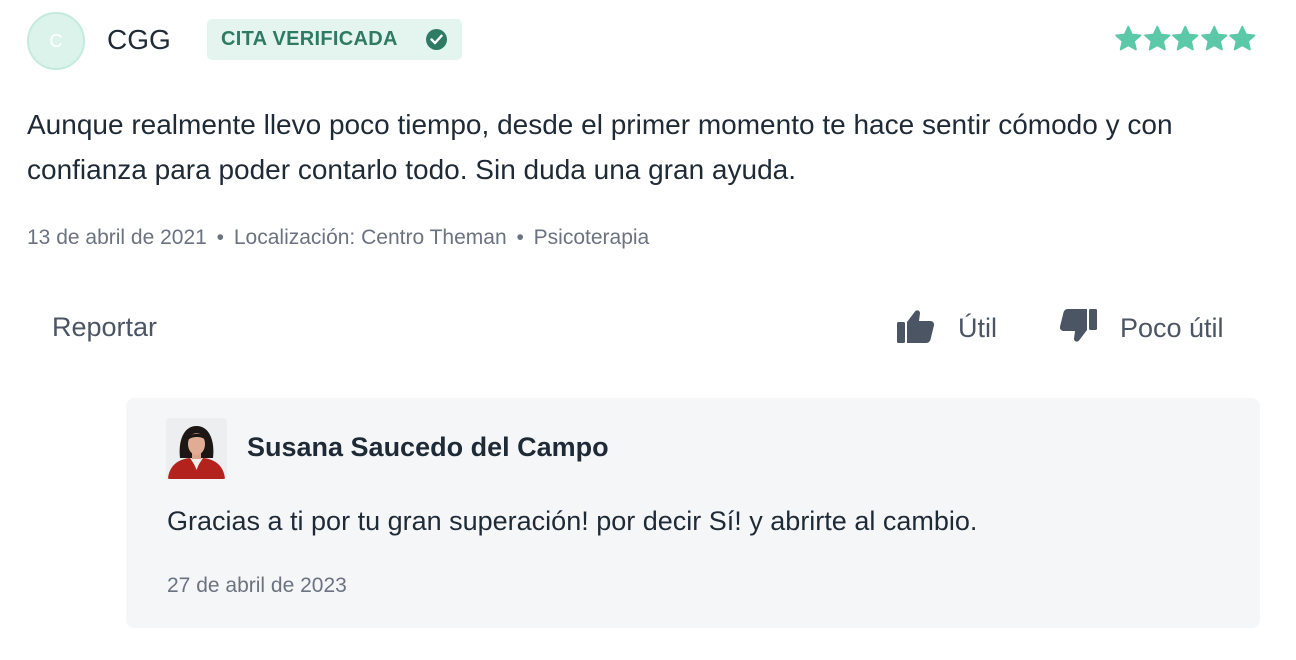 The image size is (1296, 660). I want to click on check-circle-icon, so click(436, 39).